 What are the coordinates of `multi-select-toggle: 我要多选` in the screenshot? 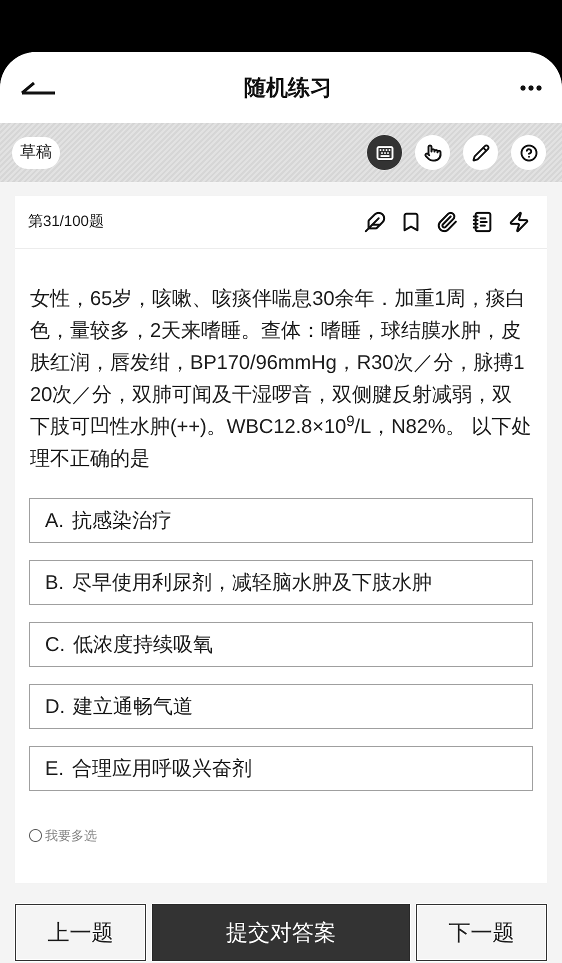 It's located at (63, 836).